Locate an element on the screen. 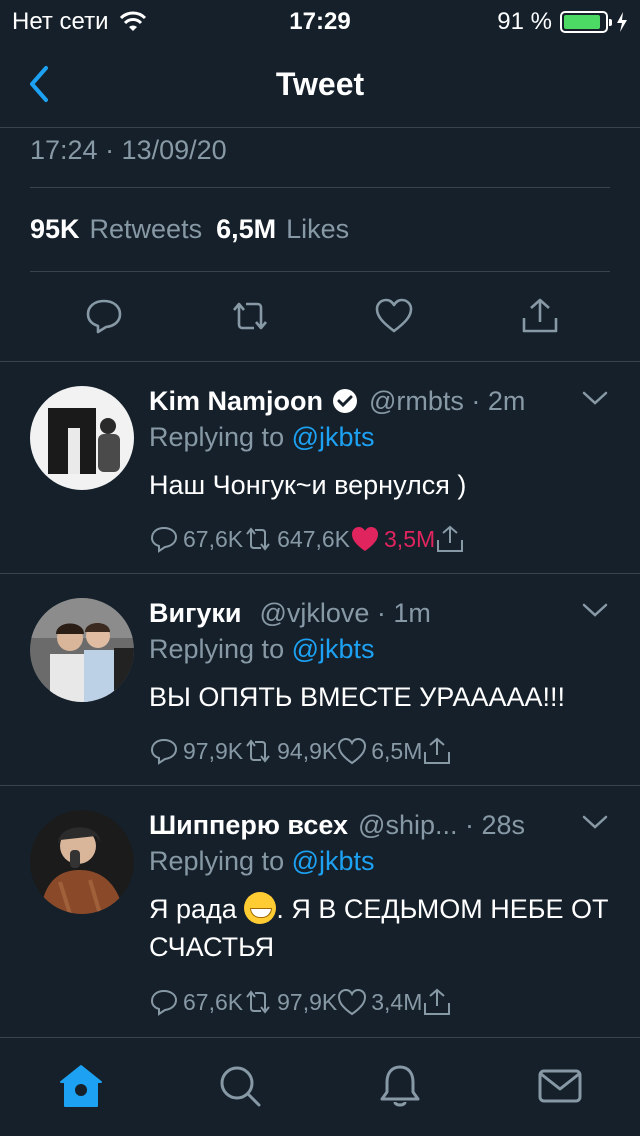 The height and width of the screenshot is (1136, 640). reply-handle-time: @ship... · 28s is located at coordinates (442, 824).